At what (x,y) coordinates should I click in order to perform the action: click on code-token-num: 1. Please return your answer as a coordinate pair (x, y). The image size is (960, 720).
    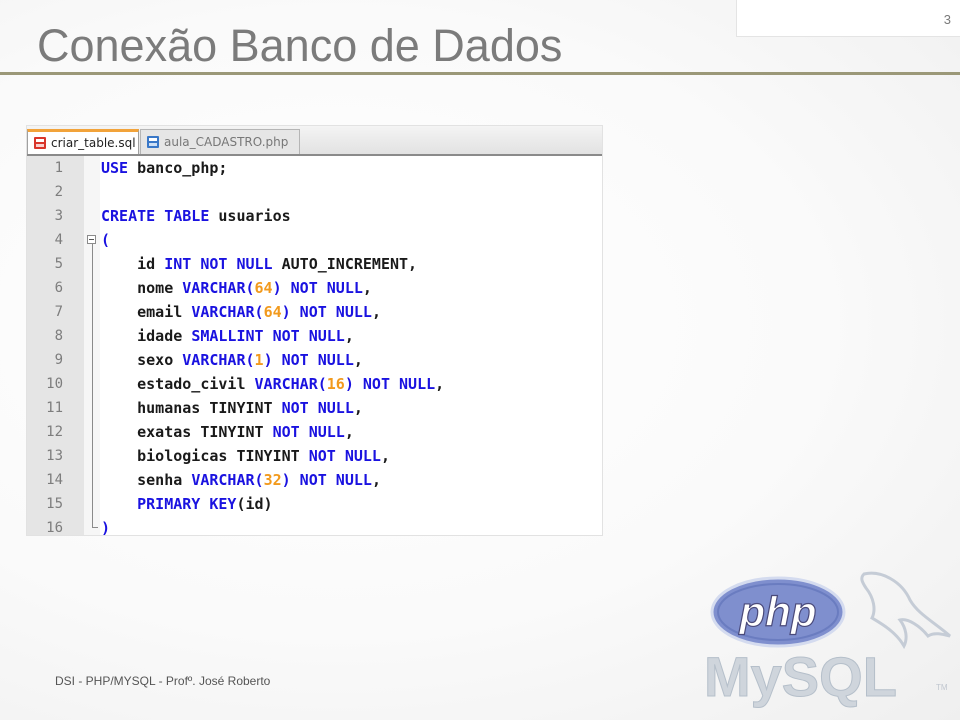
    Looking at the image, I should click on (259, 360).